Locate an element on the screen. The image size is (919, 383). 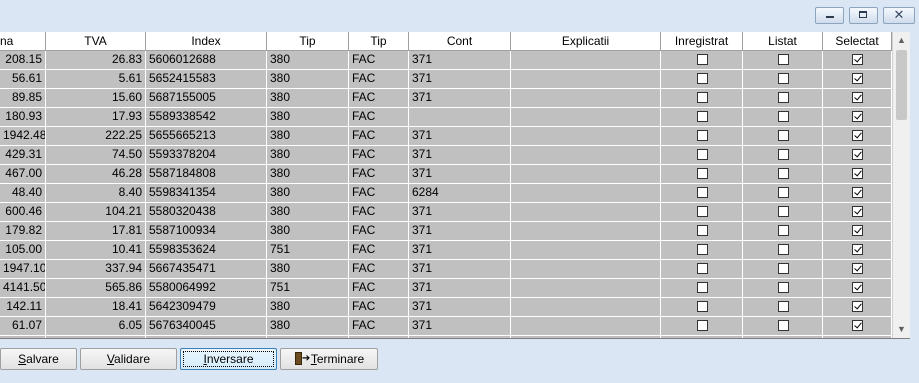
header-col-tip-2: Tip is located at coordinates (379, 41).